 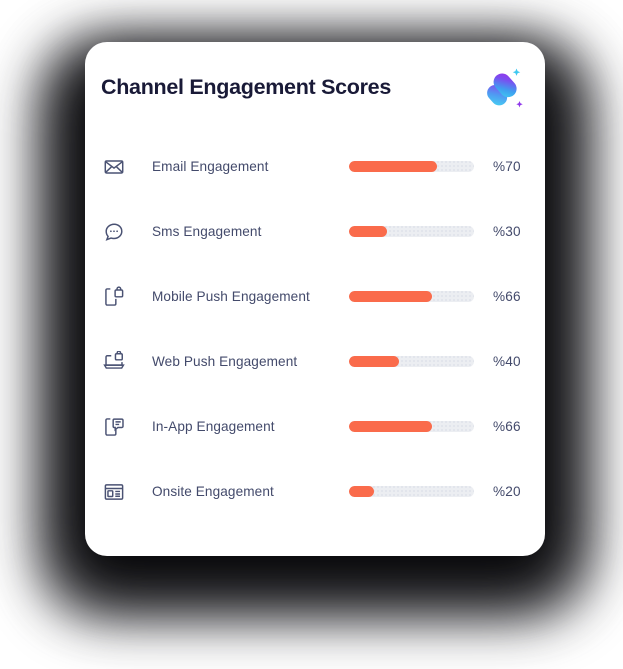 What do you see at coordinates (315, 231) in the screenshot?
I see `score-row-sms: Sms Engagement %30` at bounding box center [315, 231].